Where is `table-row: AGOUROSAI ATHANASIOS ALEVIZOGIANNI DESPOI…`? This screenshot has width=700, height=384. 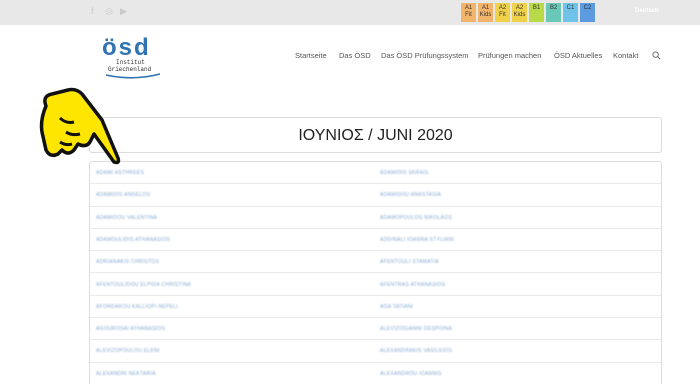 table-row: AGOUROSAI ATHANASIOS ALEVIZOGIANNI DESPOI… is located at coordinates (375, 329).